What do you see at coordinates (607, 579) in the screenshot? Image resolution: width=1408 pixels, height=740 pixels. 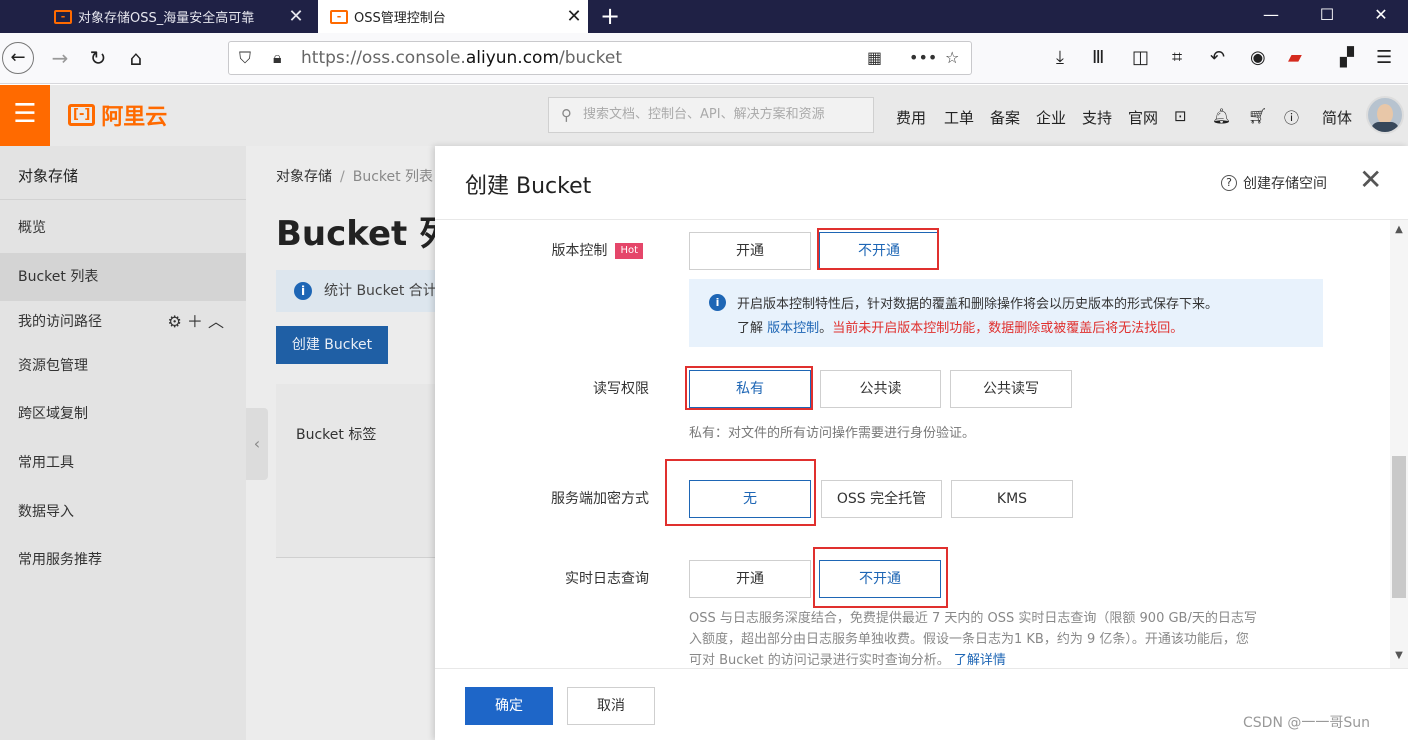 I see `realtime-log-label: 实时日志查询` at bounding box center [607, 579].